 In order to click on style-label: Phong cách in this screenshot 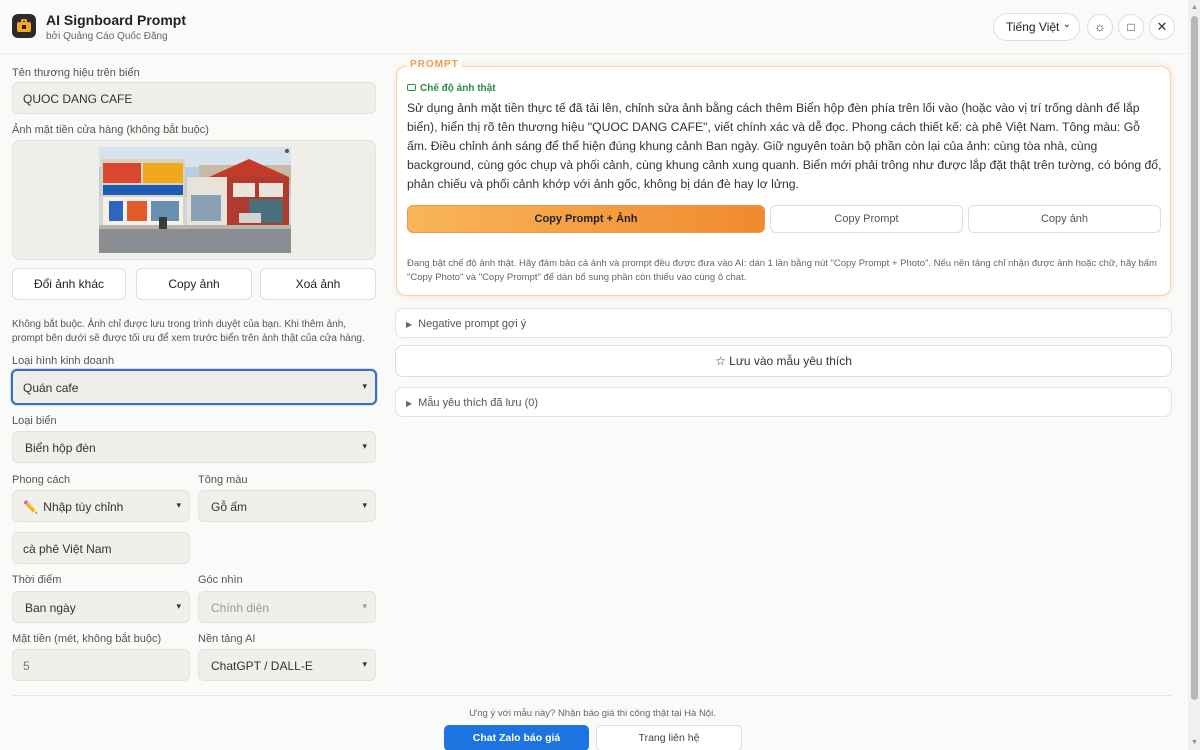, I will do `click(41, 480)`.